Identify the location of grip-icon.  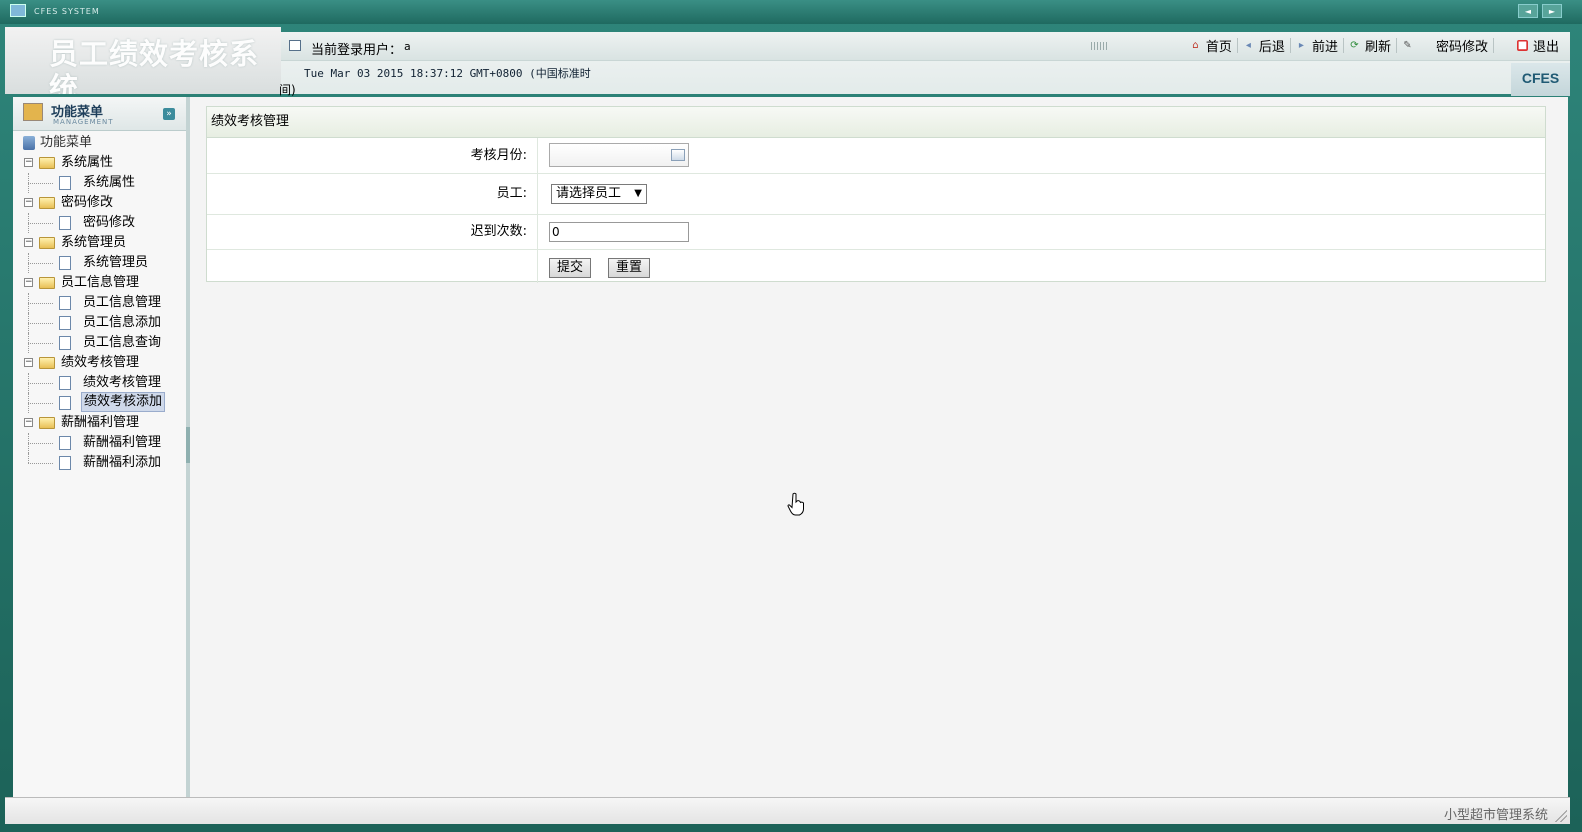
(1099, 46).